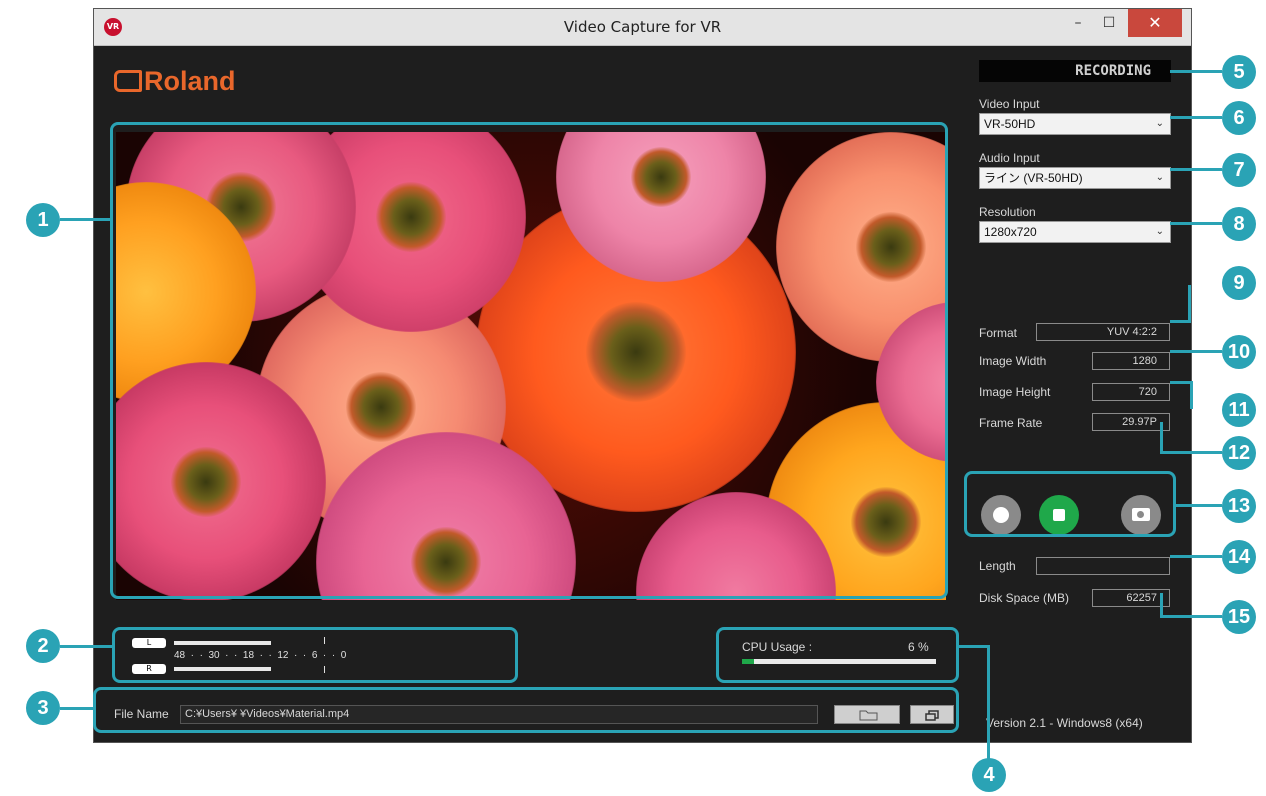  What do you see at coordinates (315, 655) in the screenshot?
I see `callout-box-meter` at bounding box center [315, 655].